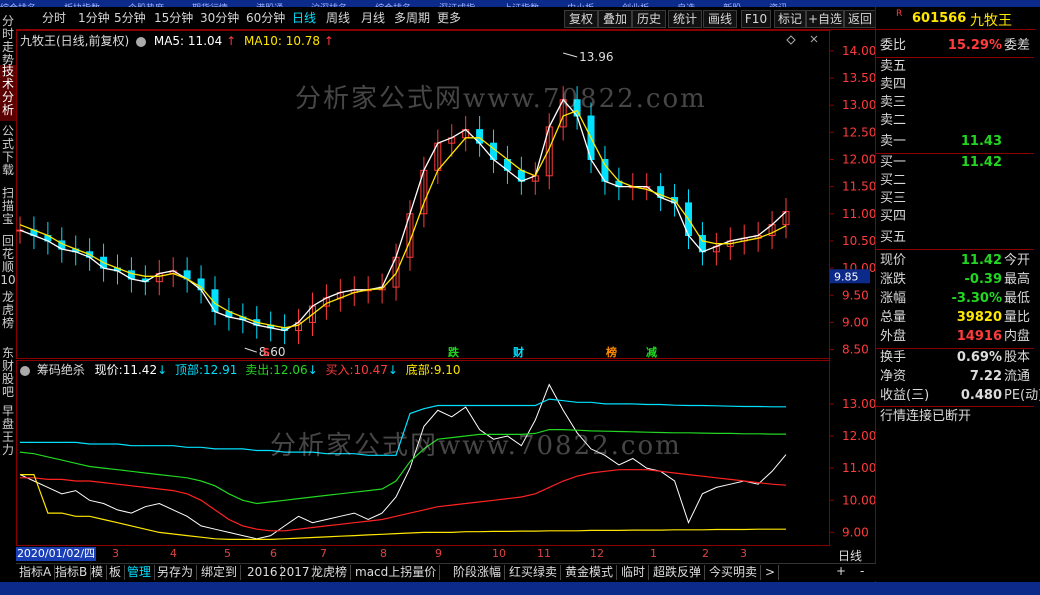 The height and width of the screenshot is (595, 1040). I want to click on period-tab: 多周期, so click(412, 18).